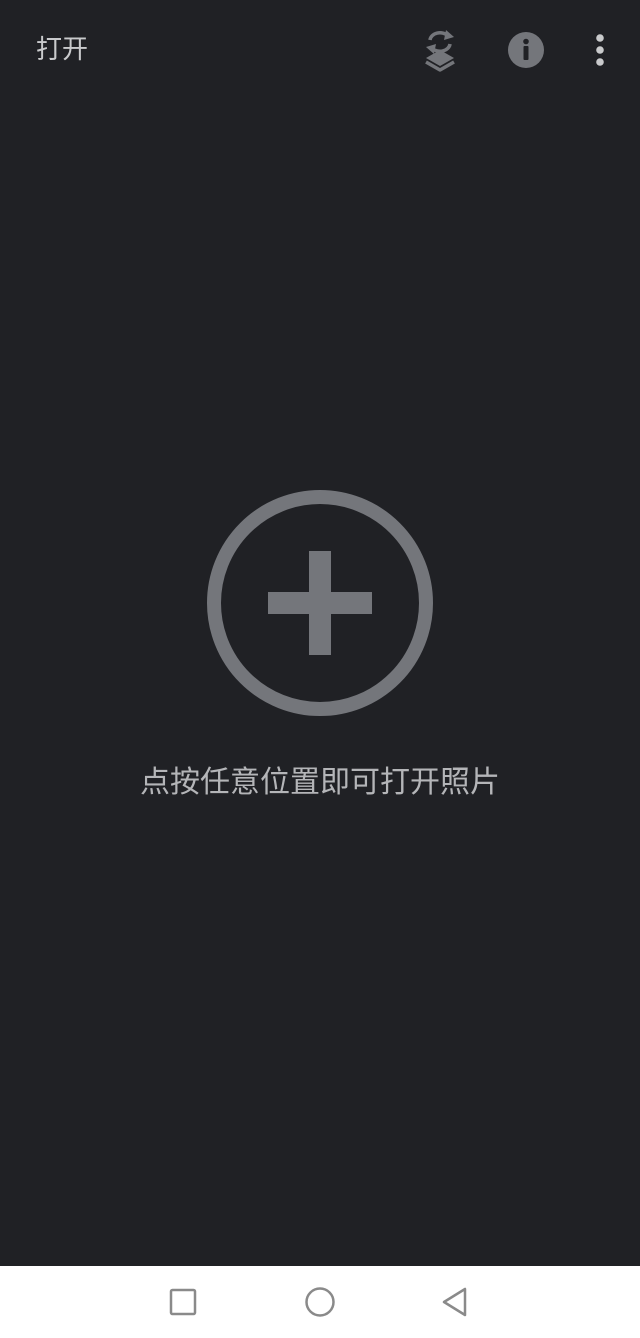 The height and width of the screenshot is (1338, 640). I want to click on more-options-button, so click(600, 50).